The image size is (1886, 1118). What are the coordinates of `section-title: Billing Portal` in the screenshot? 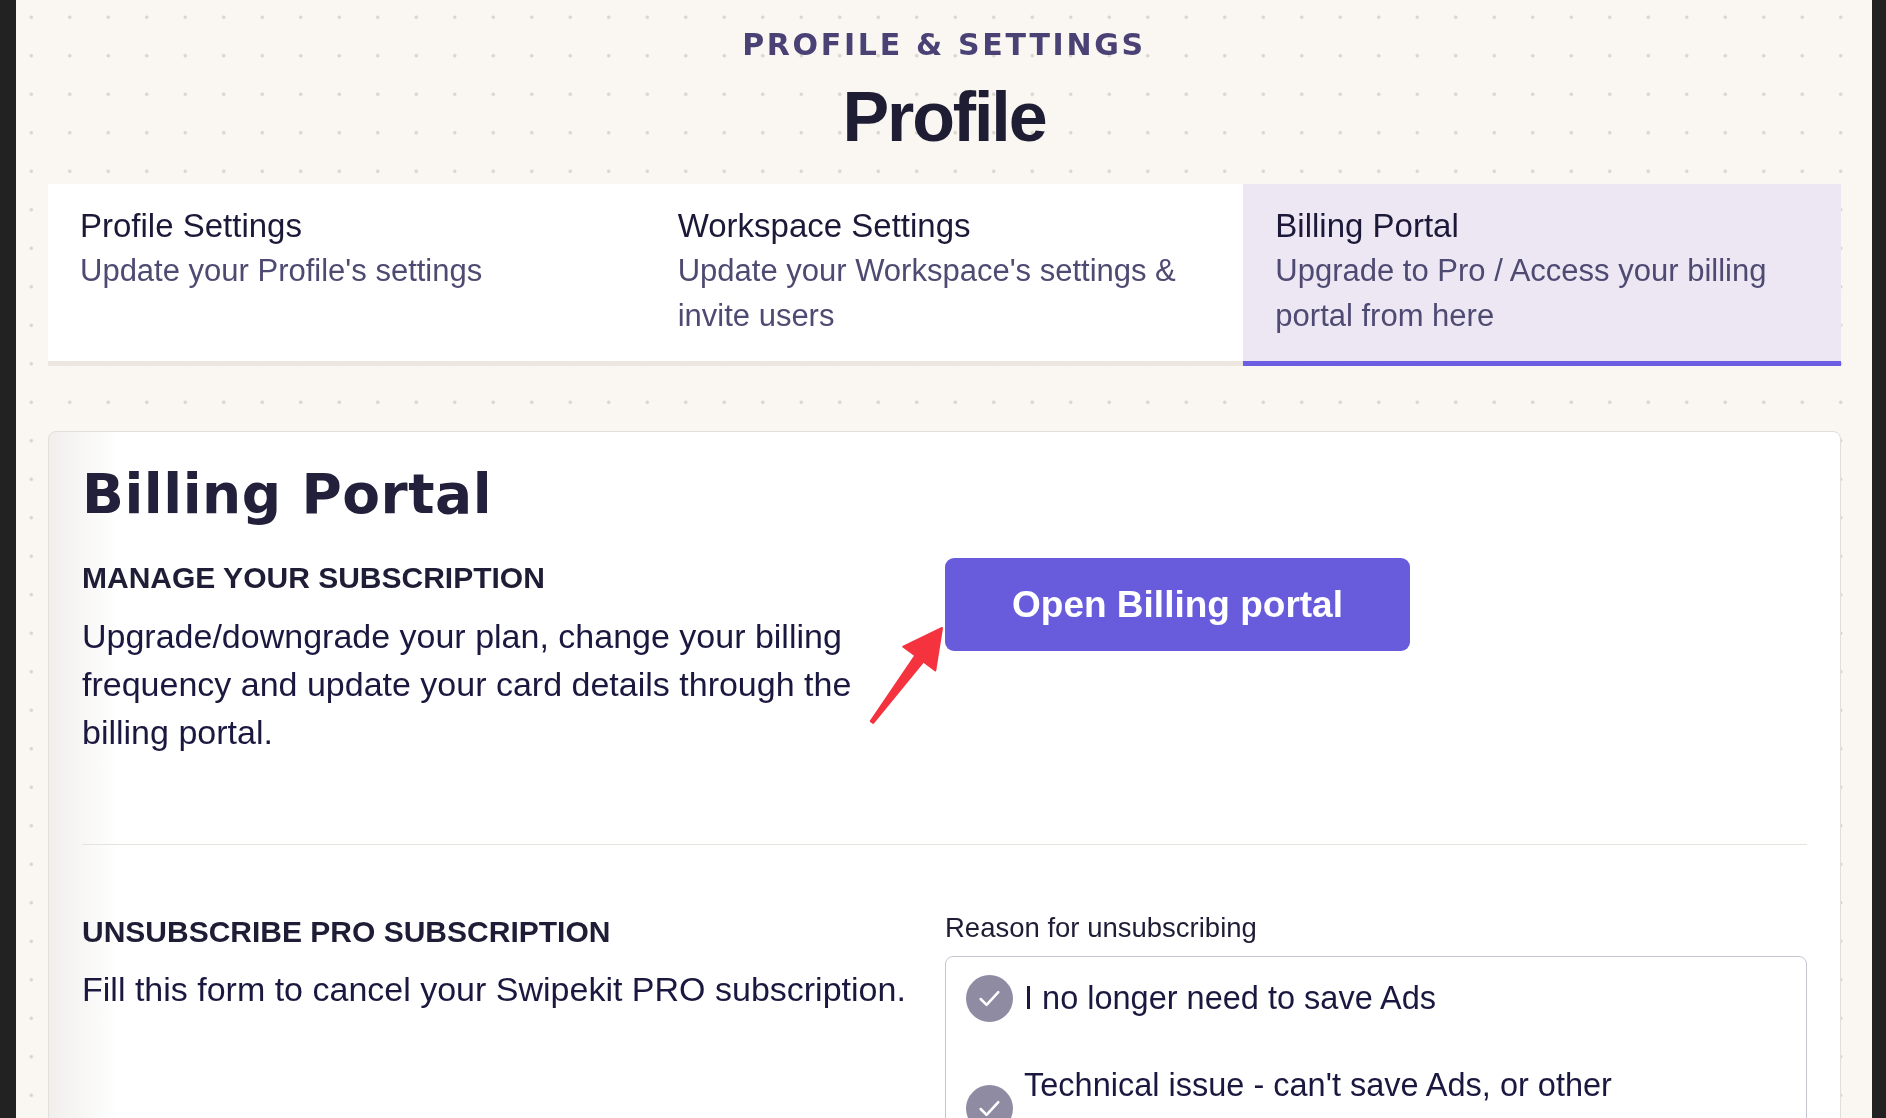 It's located at (287, 494).